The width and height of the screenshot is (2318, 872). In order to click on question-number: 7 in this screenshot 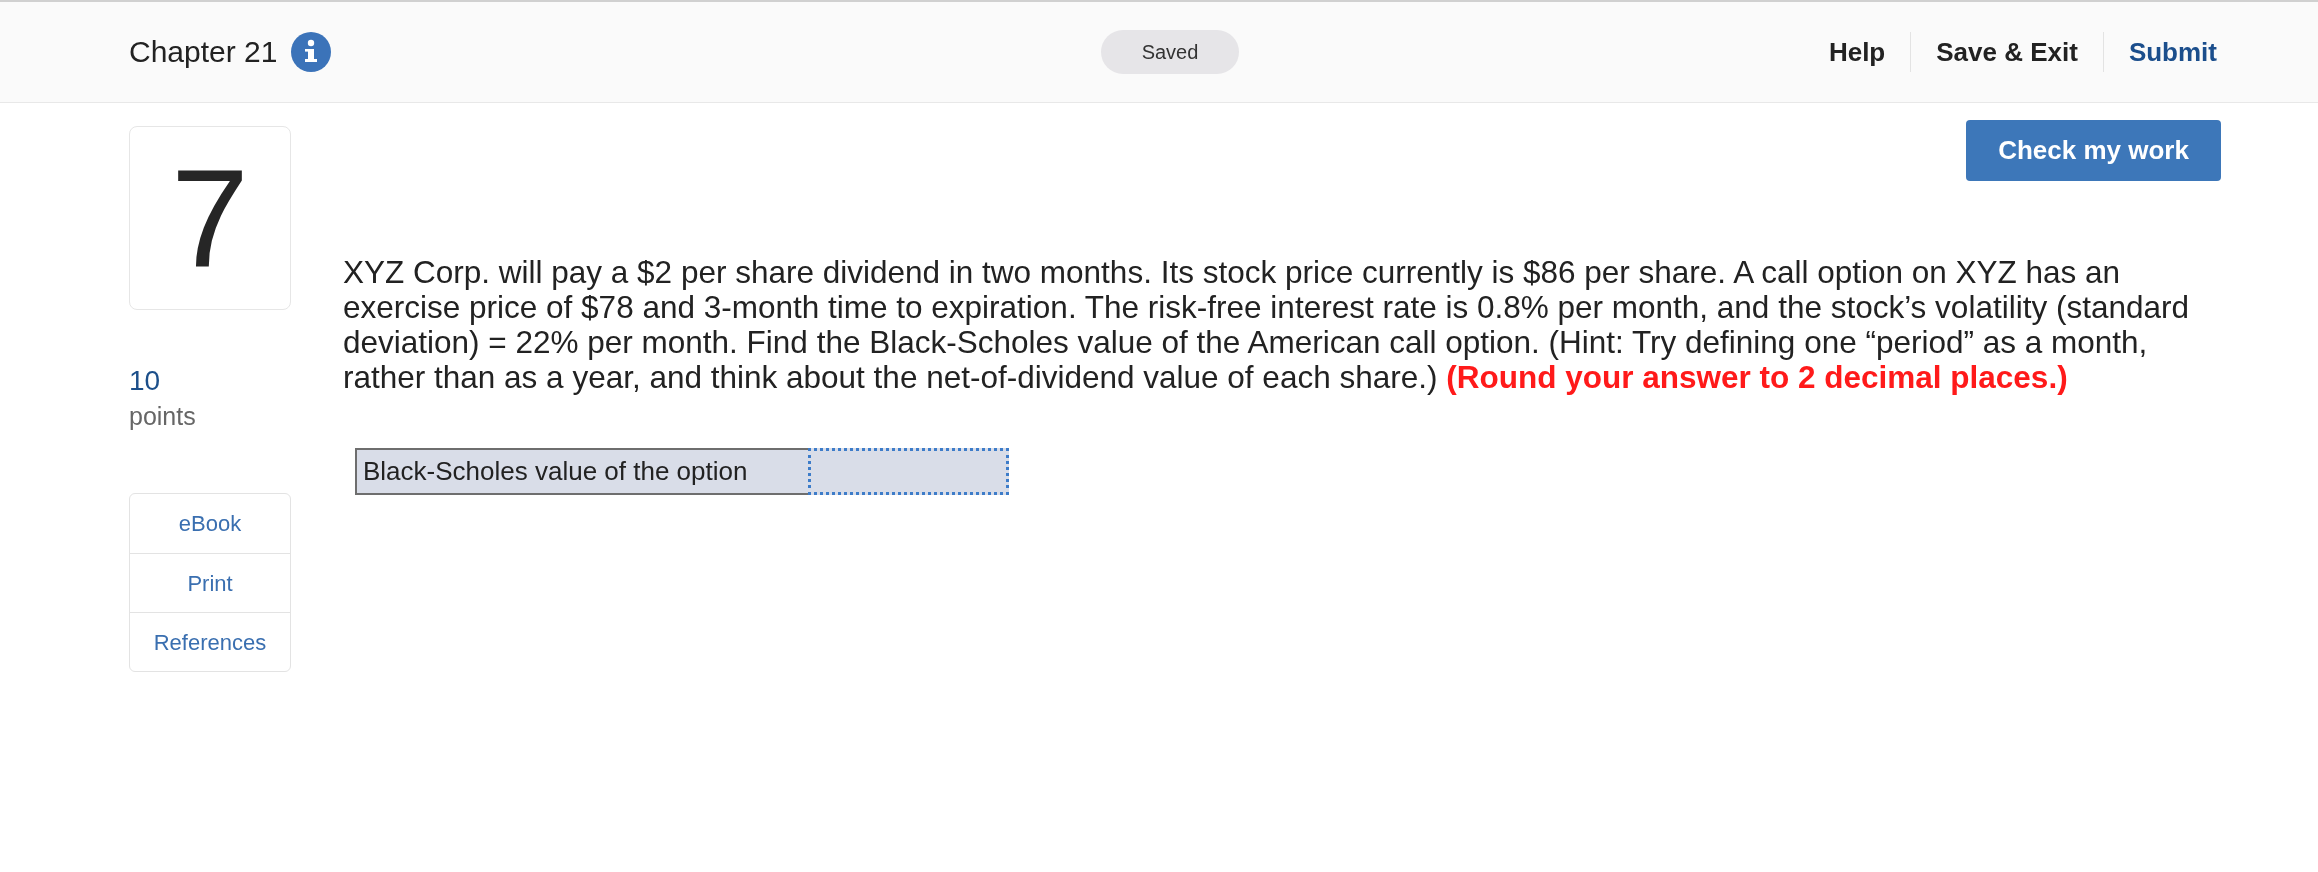, I will do `click(210, 218)`.